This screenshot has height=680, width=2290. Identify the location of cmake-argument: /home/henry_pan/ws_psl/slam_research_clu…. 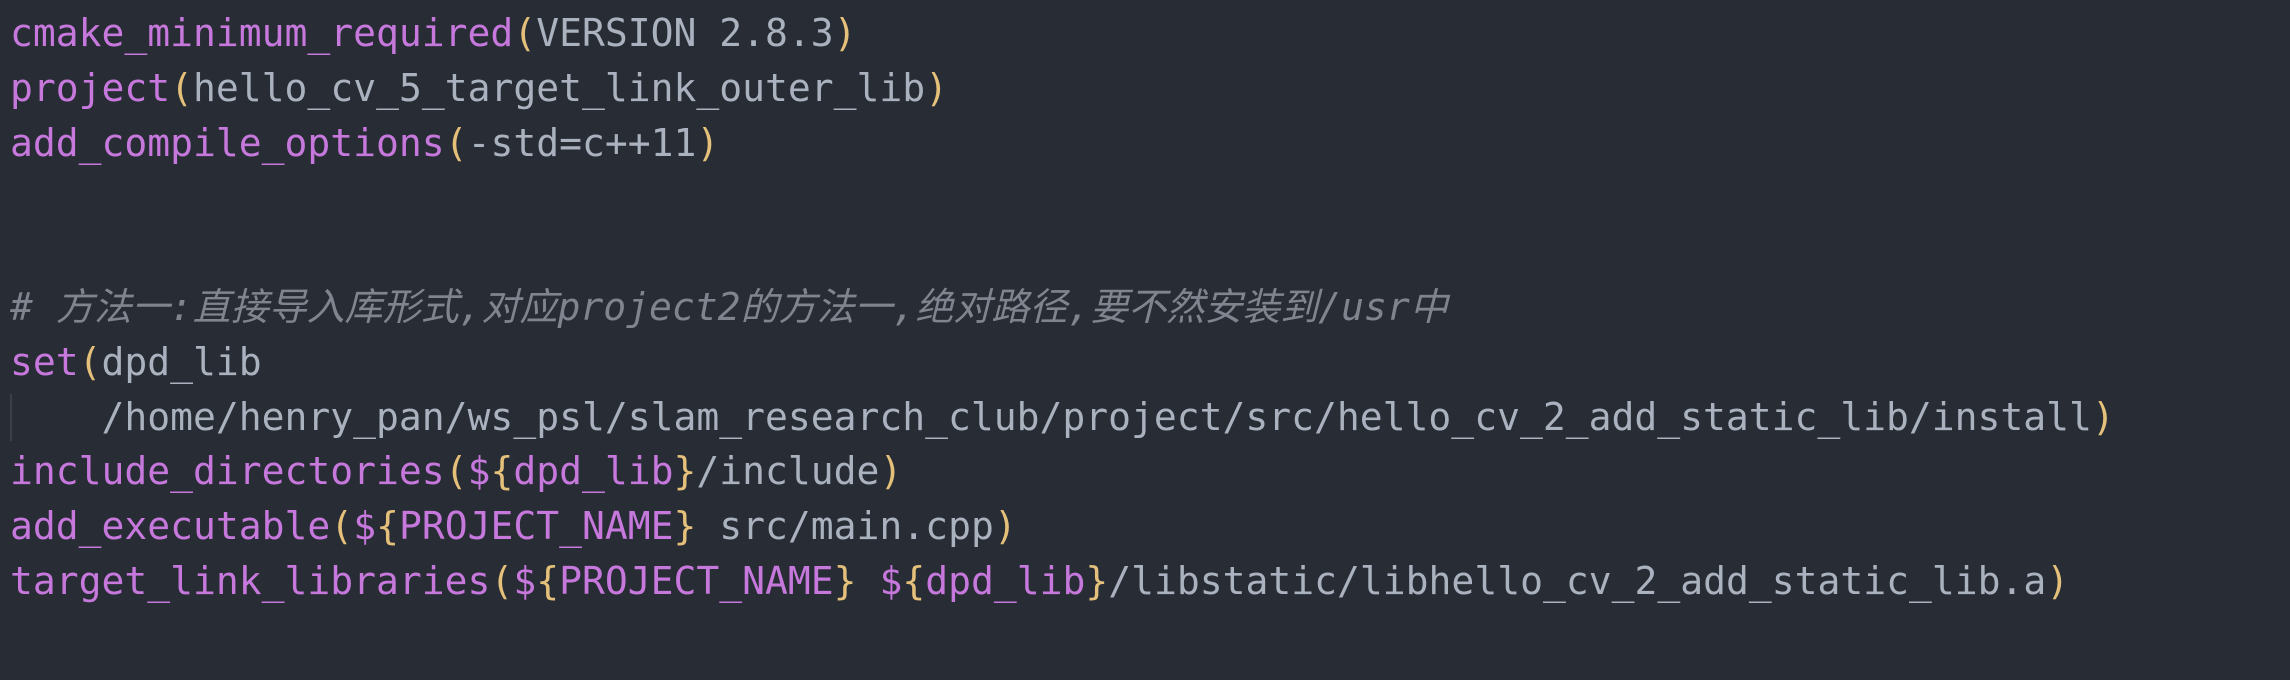
(1051, 416).